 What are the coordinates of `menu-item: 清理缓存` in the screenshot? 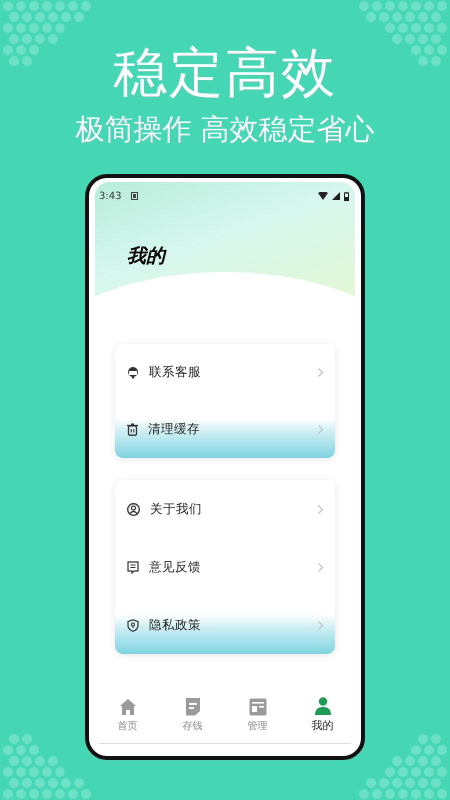 It's located at (225, 429).